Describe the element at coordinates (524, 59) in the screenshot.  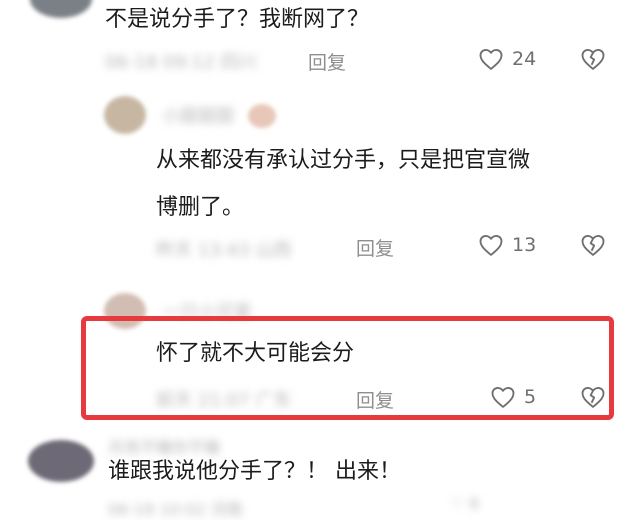
I see `like-count: 24` at that location.